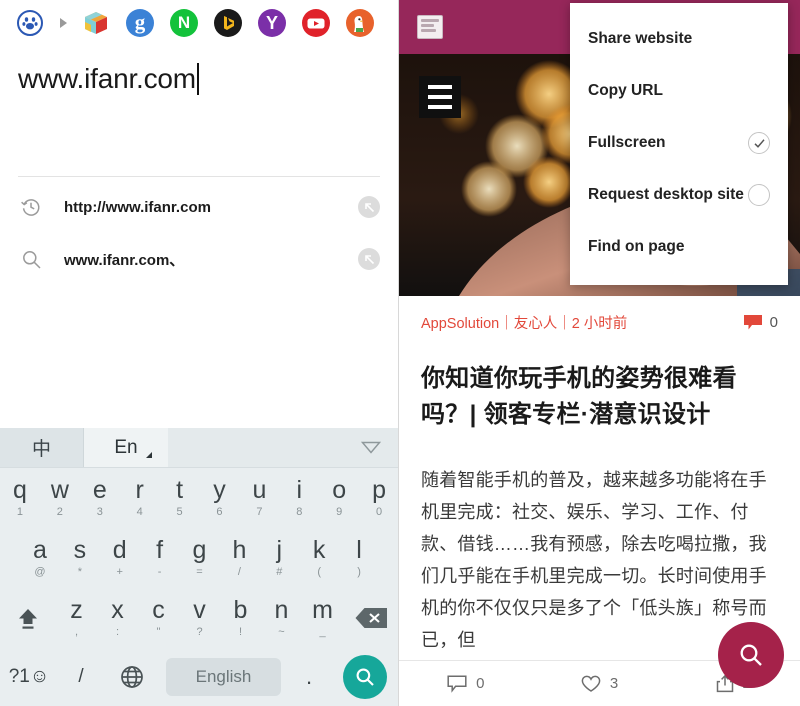 The height and width of the screenshot is (706, 800). Describe the element at coordinates (591, 683) in the screenshot. I see `heart-icon` at that location.